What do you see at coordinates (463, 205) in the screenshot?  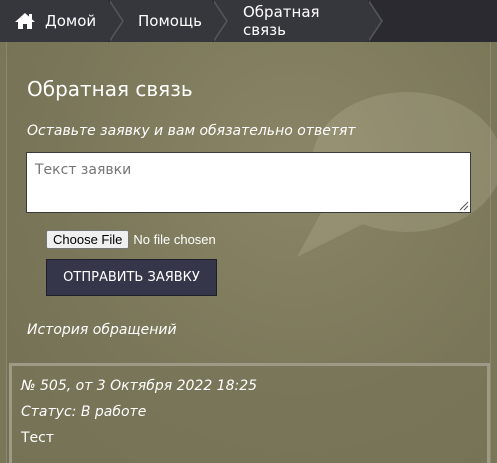 I see `resize-grip-icon` at bounding box center [463, 205].